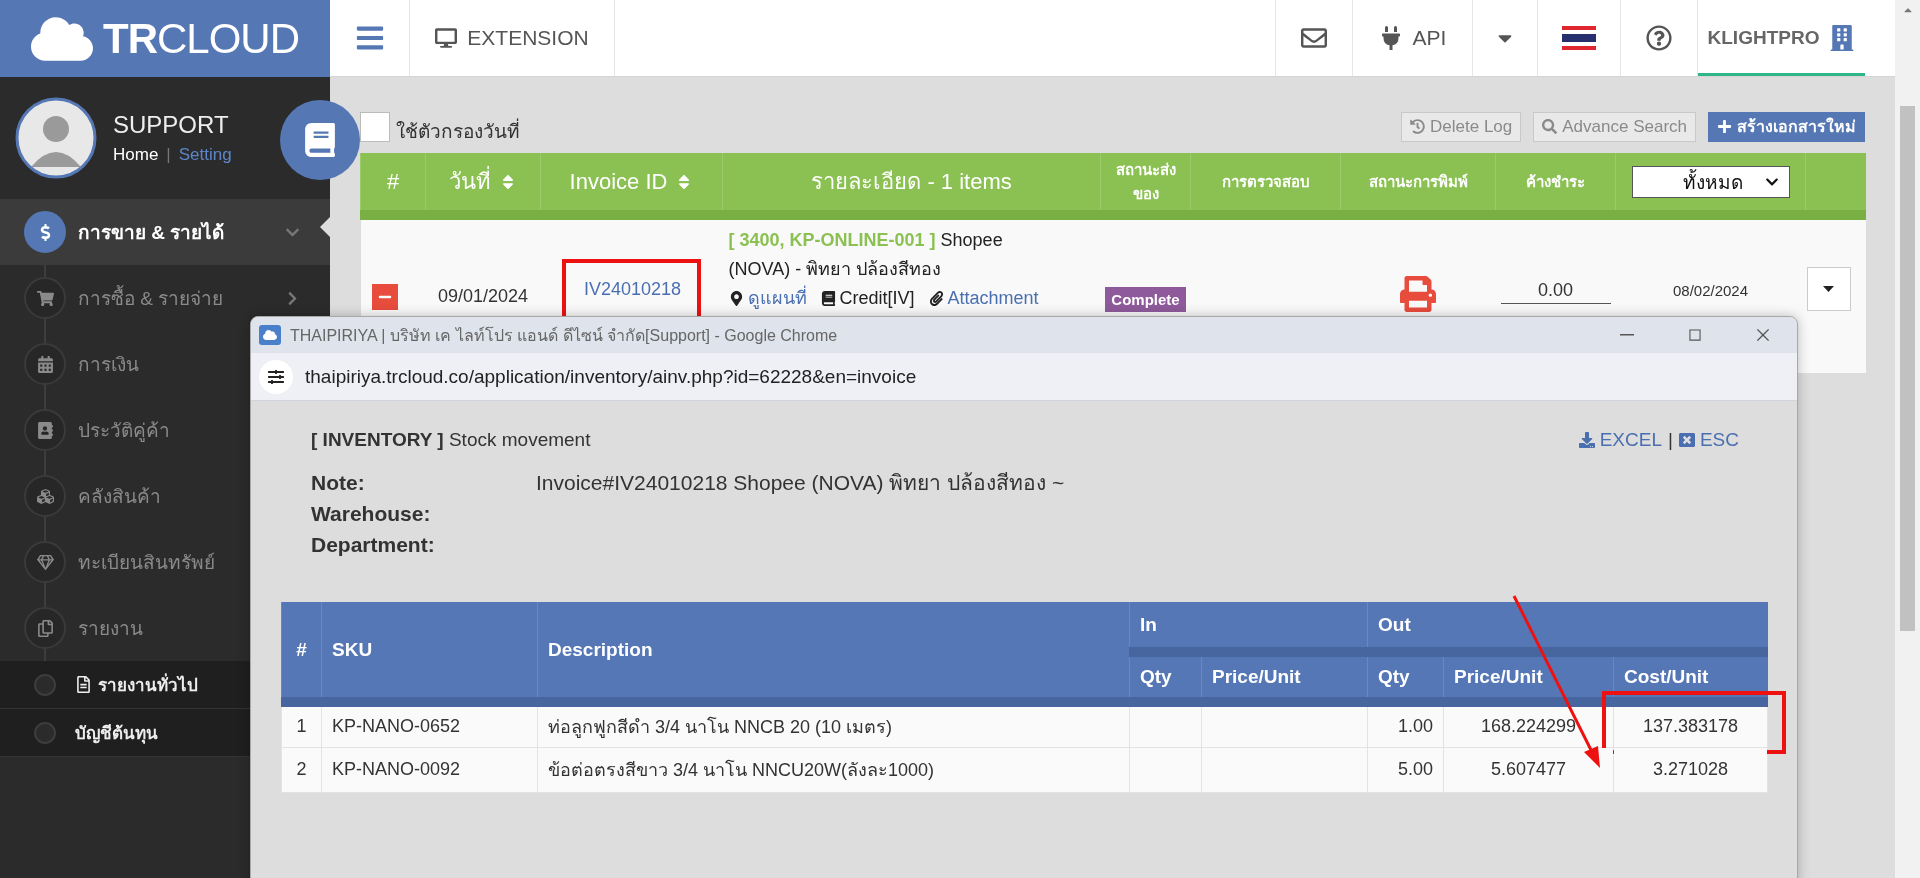 The image size is (1920, 878). I want to click on download-icon, so click(1586, 440).